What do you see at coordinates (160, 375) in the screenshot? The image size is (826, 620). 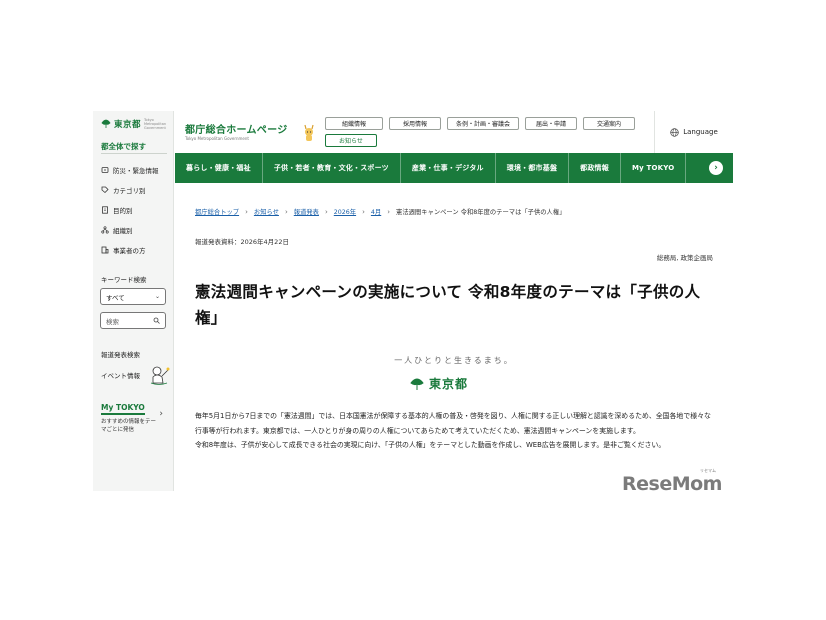 I see `mascot-illustration-icon` at bounding box center [160, 375].